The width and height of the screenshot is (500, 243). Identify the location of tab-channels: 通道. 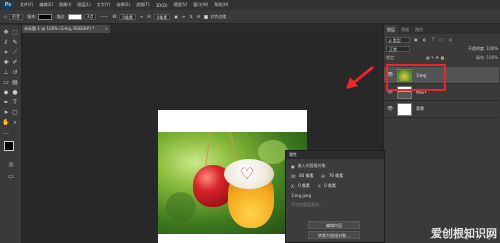
(405, 29).